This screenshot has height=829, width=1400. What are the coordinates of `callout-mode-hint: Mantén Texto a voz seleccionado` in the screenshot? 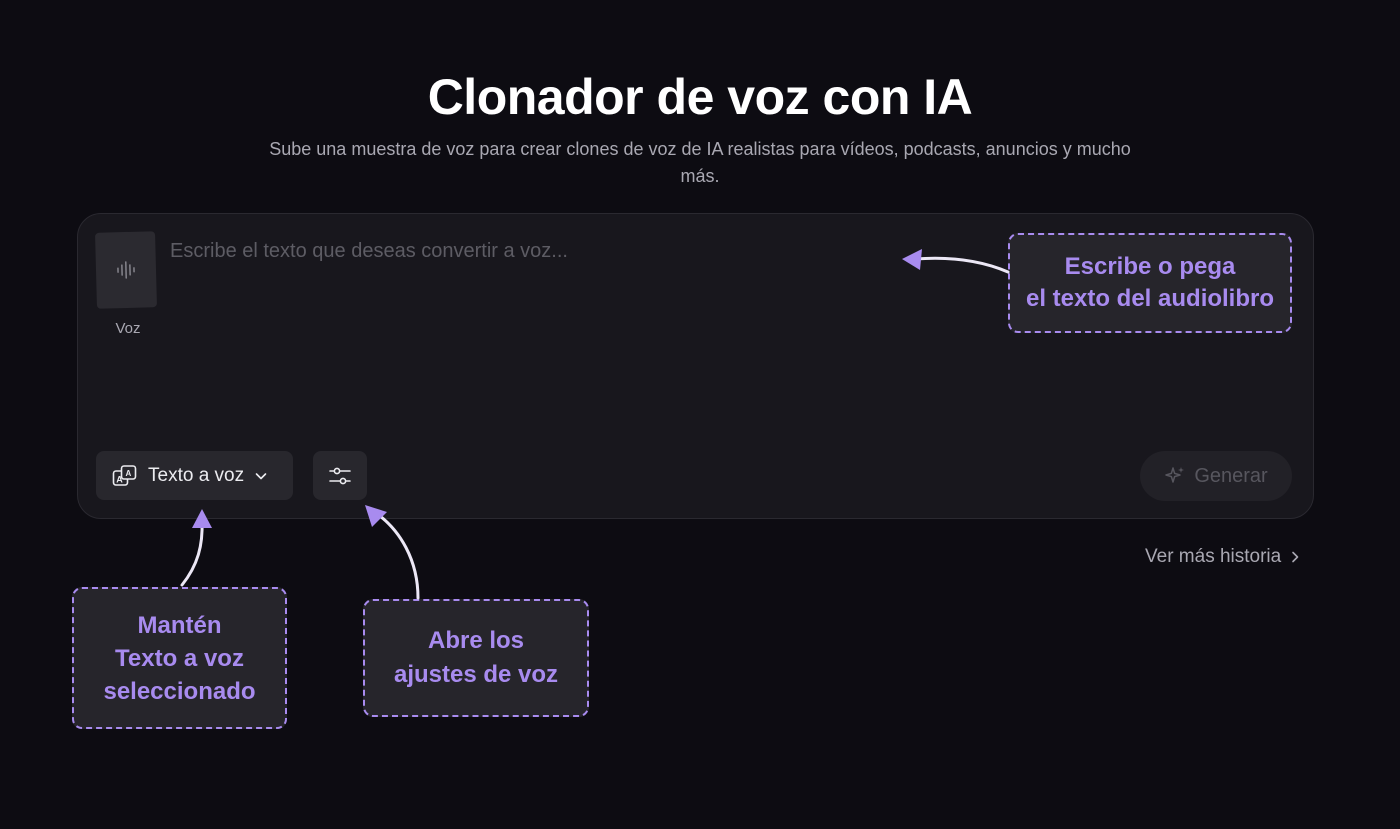 It's located at (179, 658).